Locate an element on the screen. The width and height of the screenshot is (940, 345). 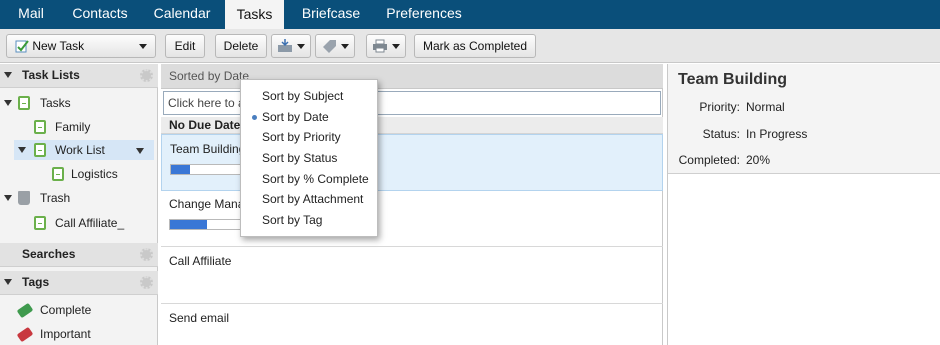
menu-item-label: Sort by Status is located at coordinates (300, 158).